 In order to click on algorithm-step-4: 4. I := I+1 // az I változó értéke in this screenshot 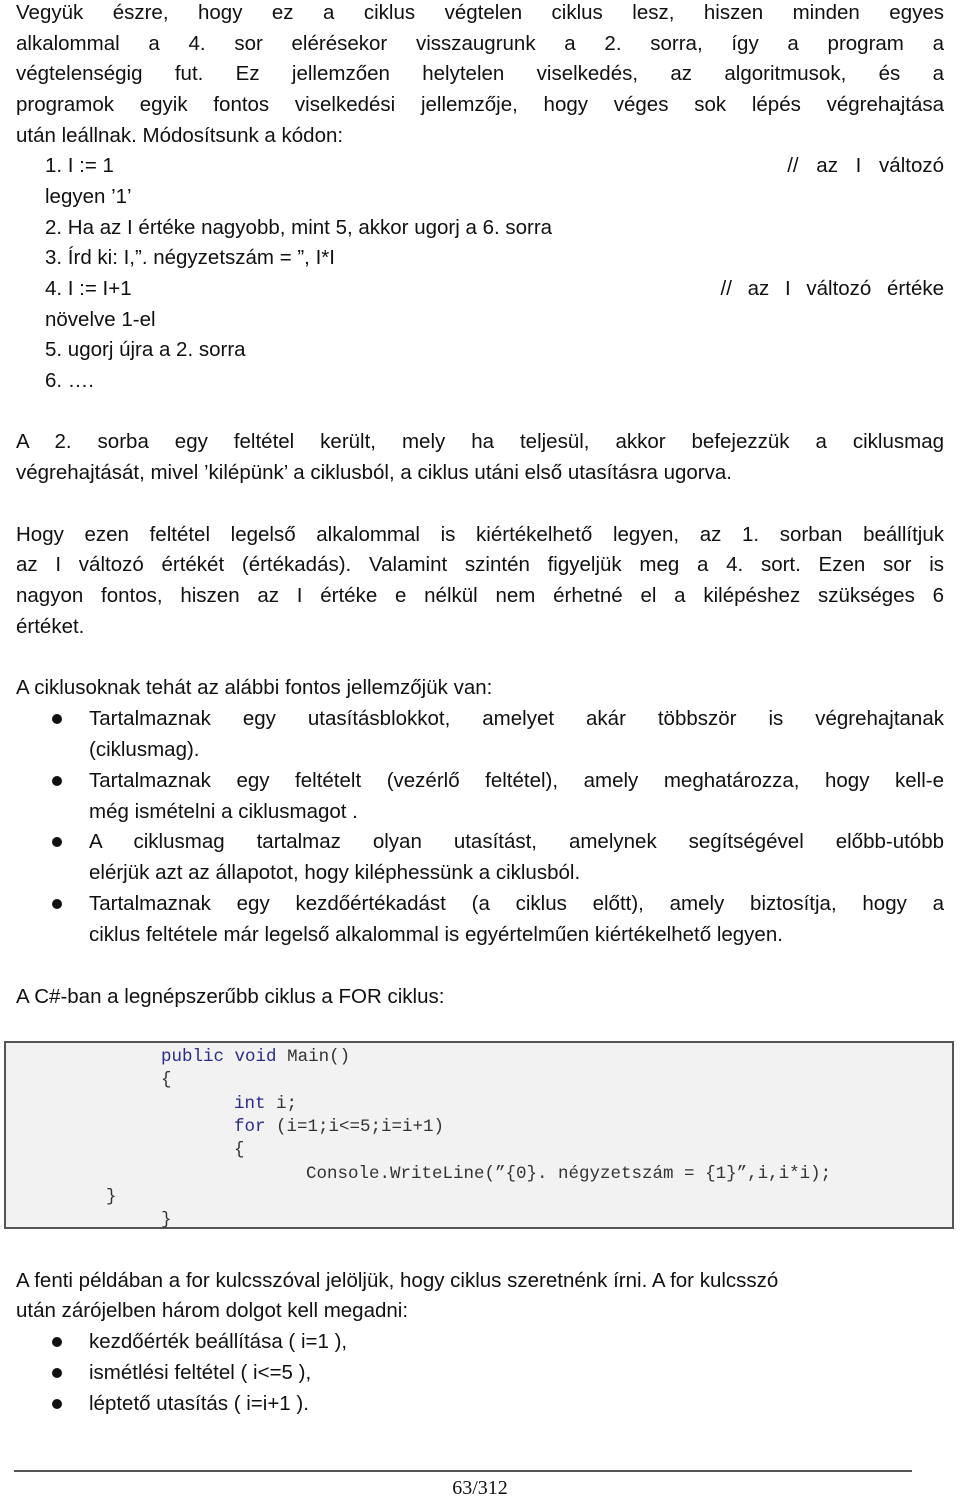, I will do `click(494, 288)`.